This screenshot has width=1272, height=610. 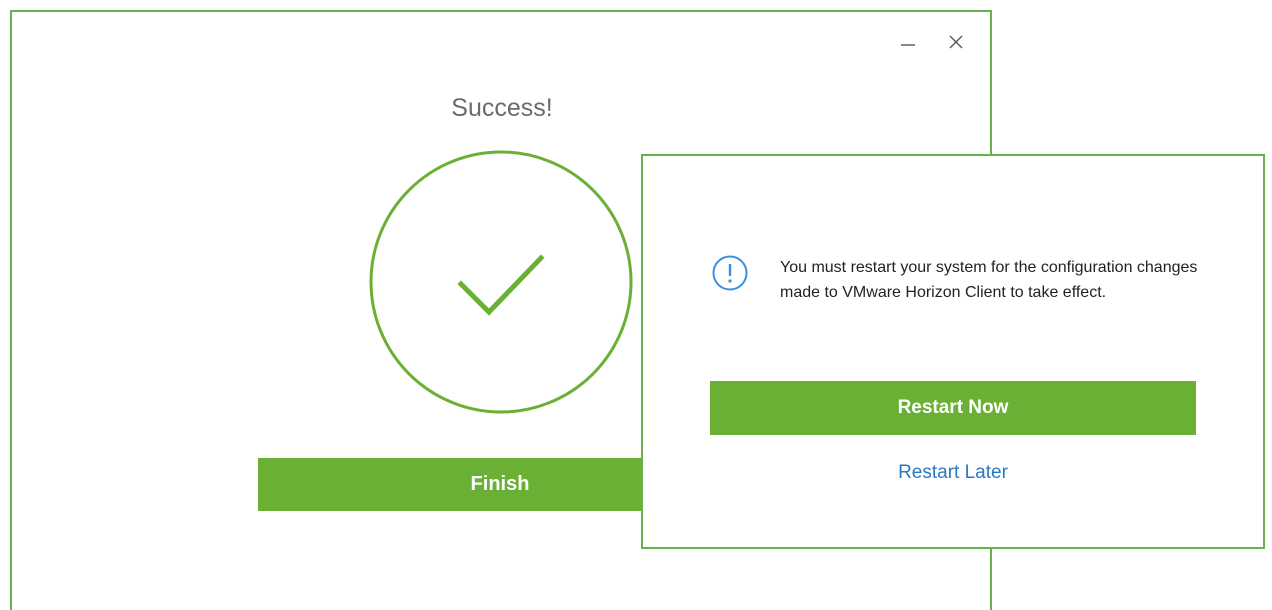 I want to click on close-icon, so click(x=956, y=42).